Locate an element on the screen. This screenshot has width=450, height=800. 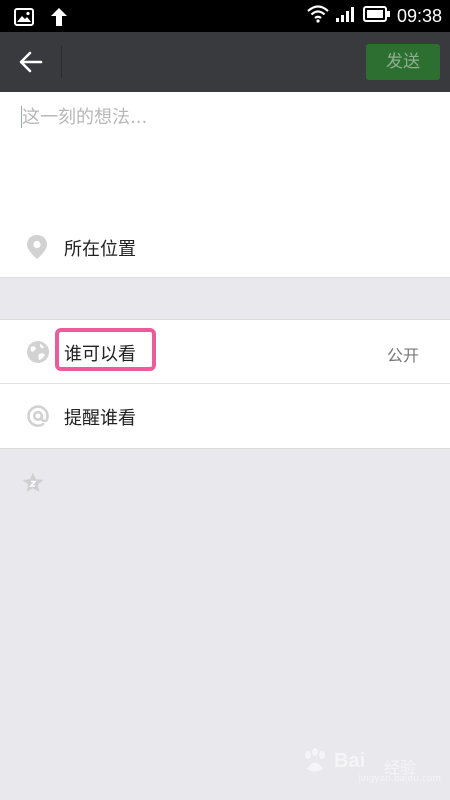
watermark-url: jingyan.baidu.com is located at coordinates (400, 779).